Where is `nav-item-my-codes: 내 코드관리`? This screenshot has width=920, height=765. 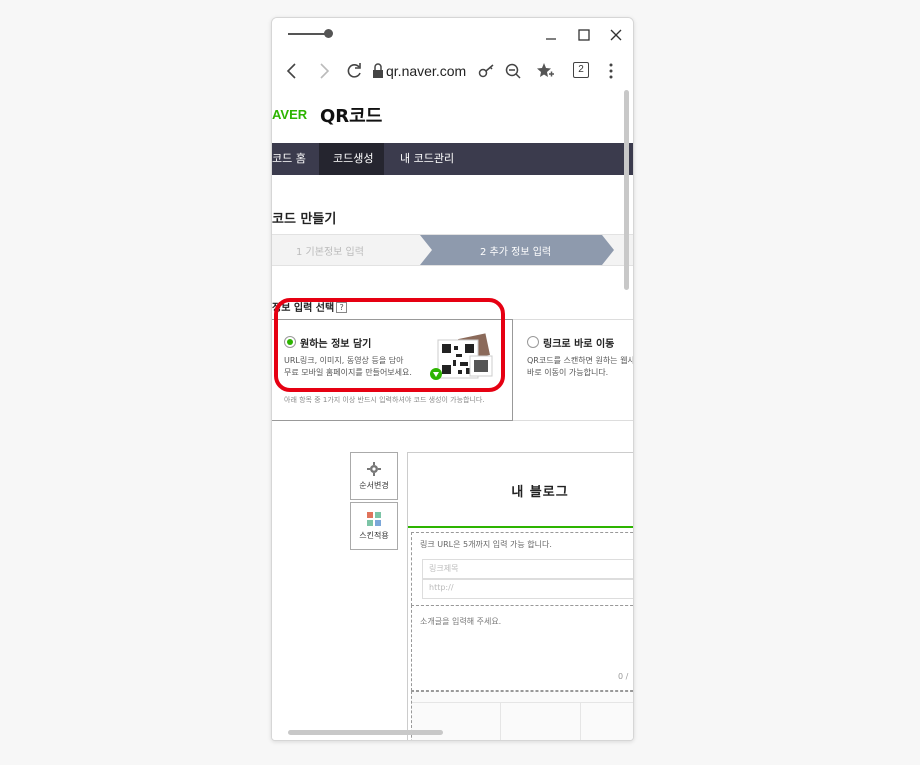 nav-item-my-codes: 내 코드관리 is located at coordinates (427, 159).